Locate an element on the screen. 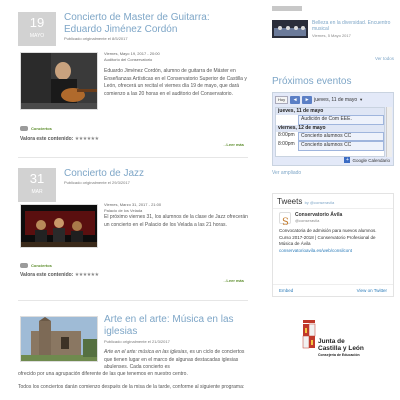 The image size is (400, 400). google-calendar-link: + Google Calendario is located at coordinates (367, 160).